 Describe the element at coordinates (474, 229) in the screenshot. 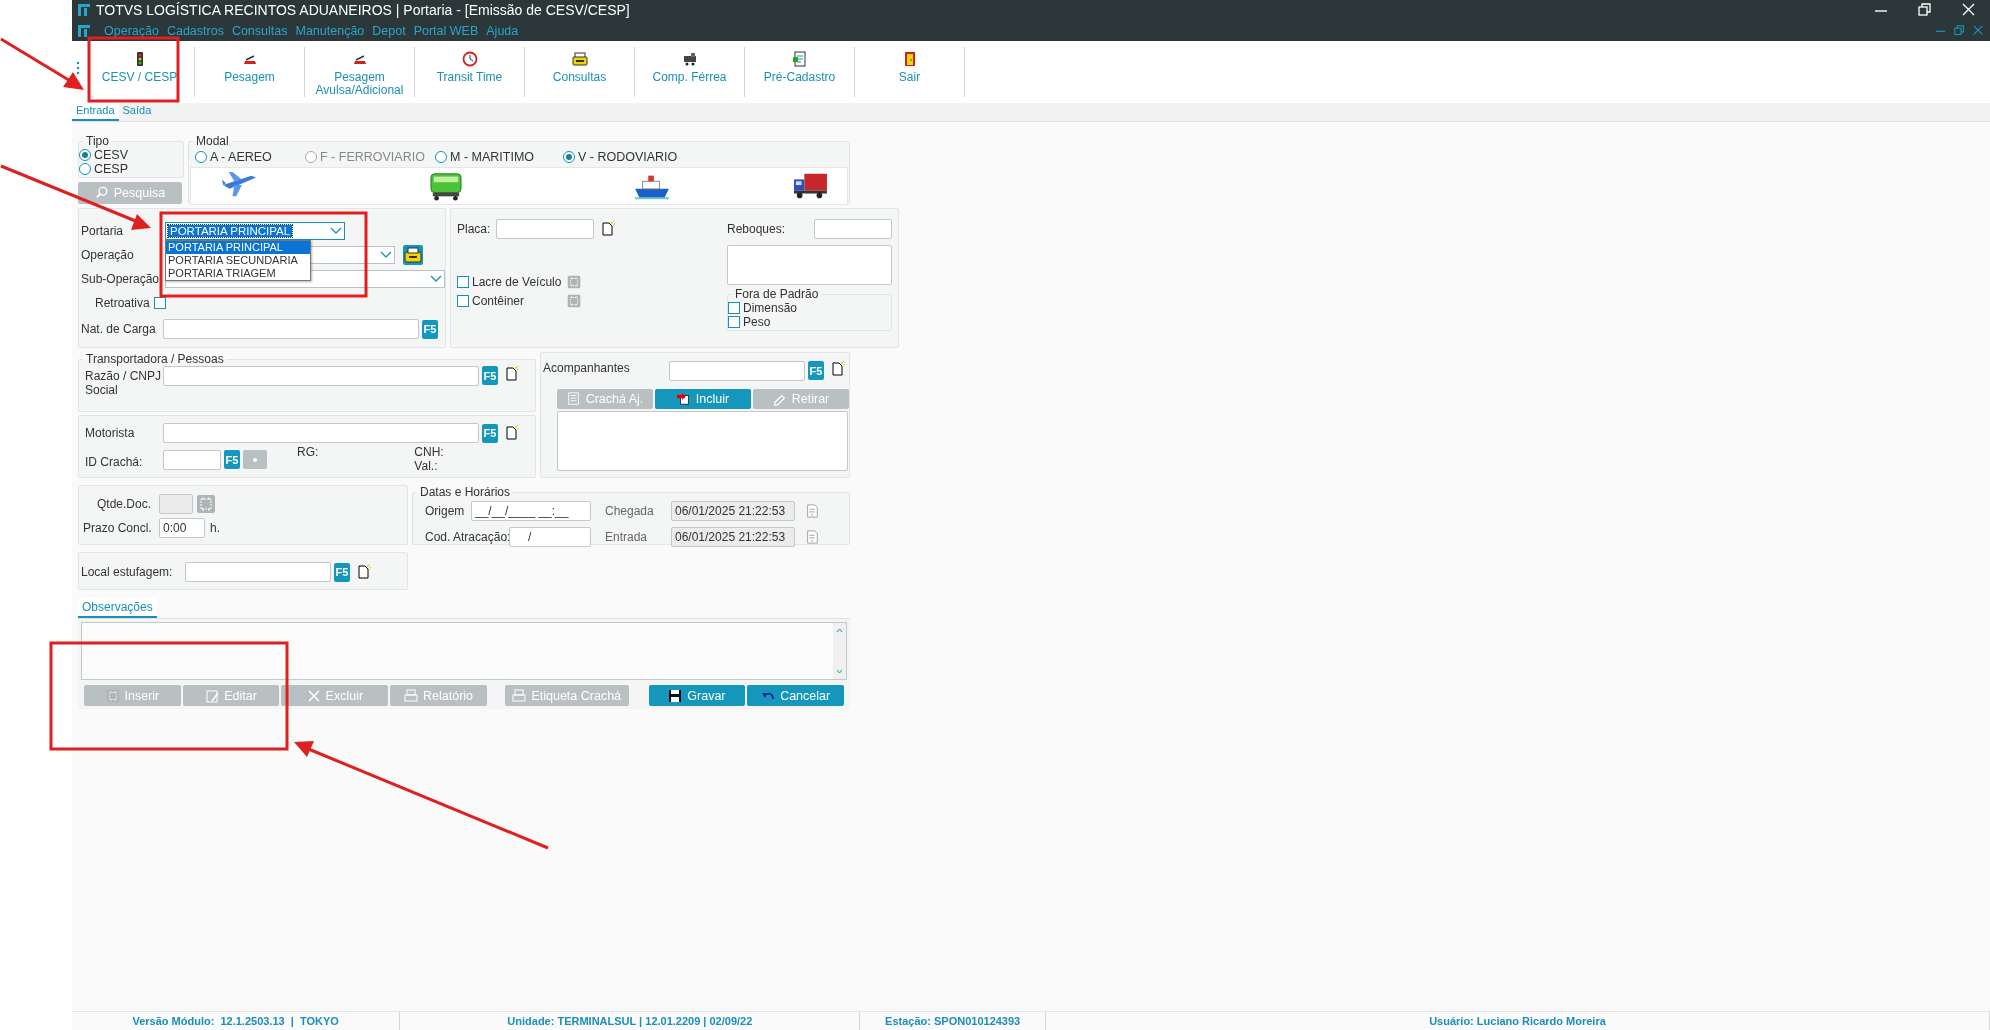

I see `field-label: Placa:` at that location.